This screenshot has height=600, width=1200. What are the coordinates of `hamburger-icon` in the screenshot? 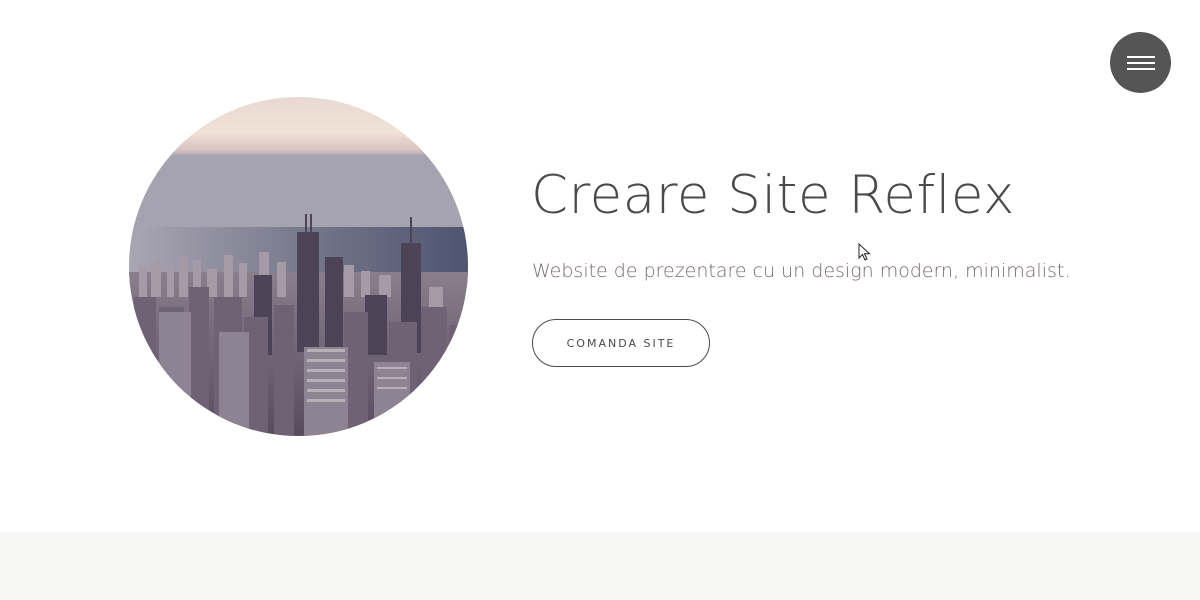 It's located at (1140, 62).